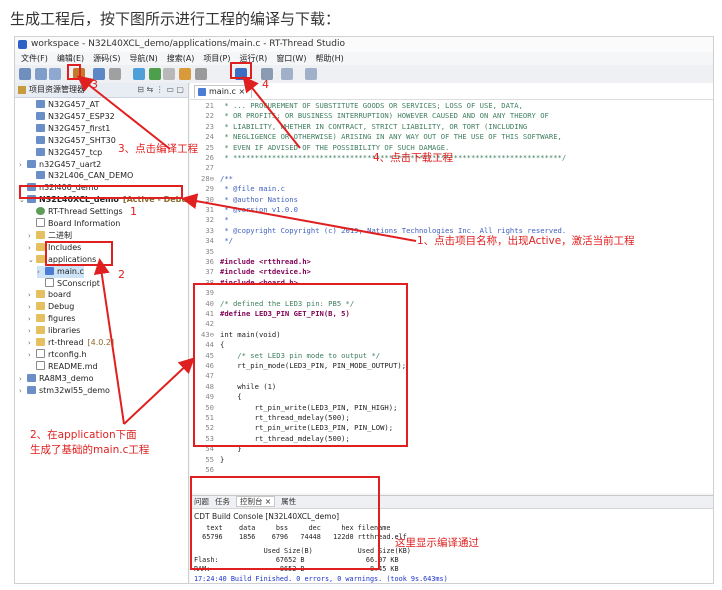 Image resolution: width=722 pixels, height=590 pixels. Describe the element at coordinates (139, 74) in the screenshot. I see `sdk-manager-icon` at that location.